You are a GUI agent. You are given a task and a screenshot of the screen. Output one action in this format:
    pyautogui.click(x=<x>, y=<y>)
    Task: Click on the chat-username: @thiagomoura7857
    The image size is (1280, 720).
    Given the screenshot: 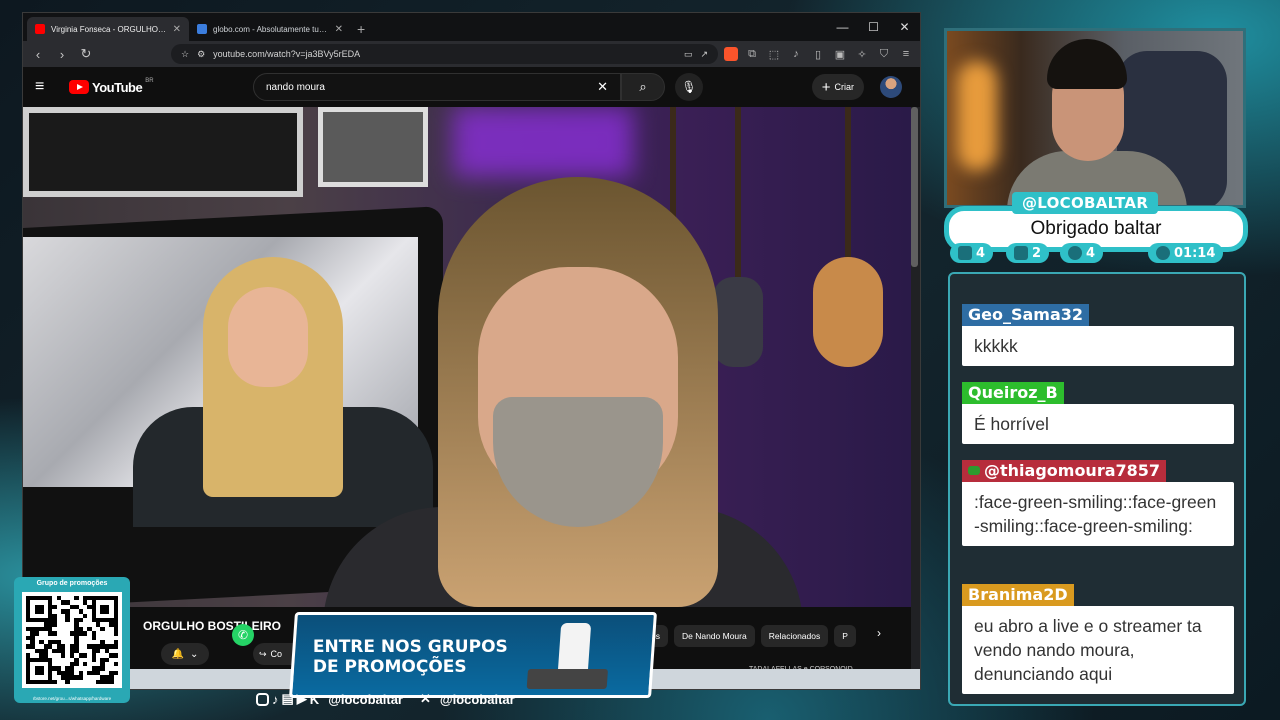 What is the action you would take?
    pyautogui.click(x=1072, y=470)
    